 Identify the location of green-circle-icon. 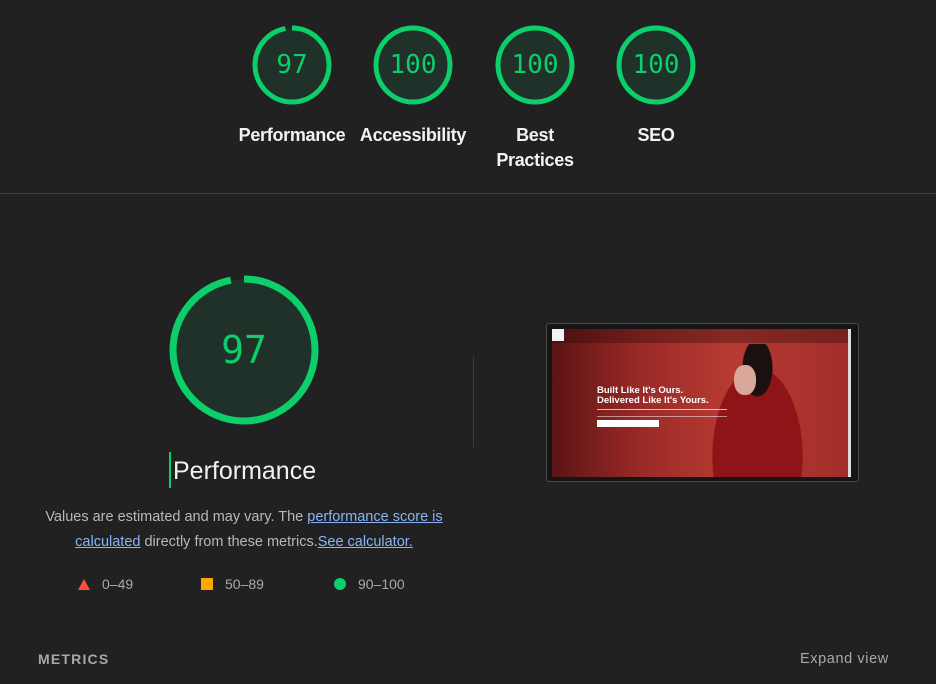
(340, 584).